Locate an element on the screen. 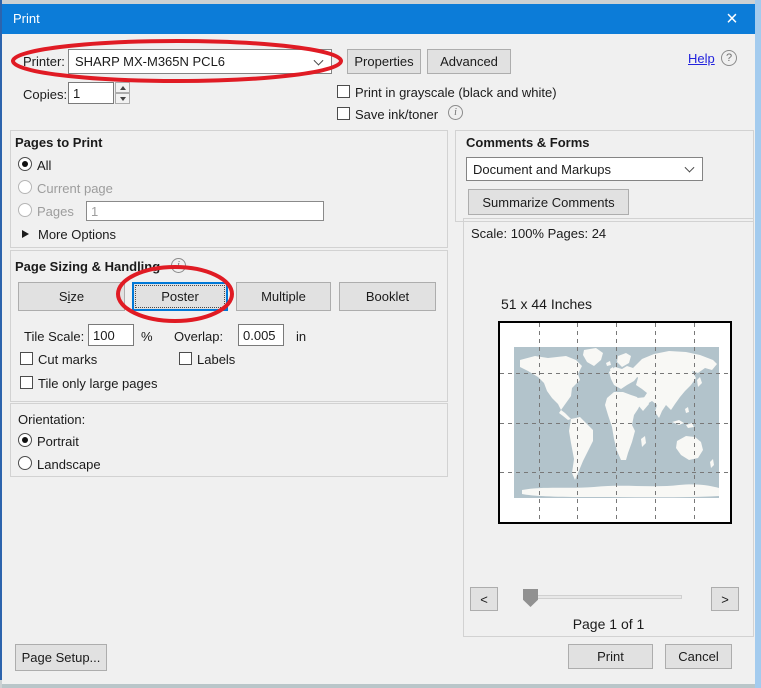  tile-scale-input is located at coordinates (111, 335).